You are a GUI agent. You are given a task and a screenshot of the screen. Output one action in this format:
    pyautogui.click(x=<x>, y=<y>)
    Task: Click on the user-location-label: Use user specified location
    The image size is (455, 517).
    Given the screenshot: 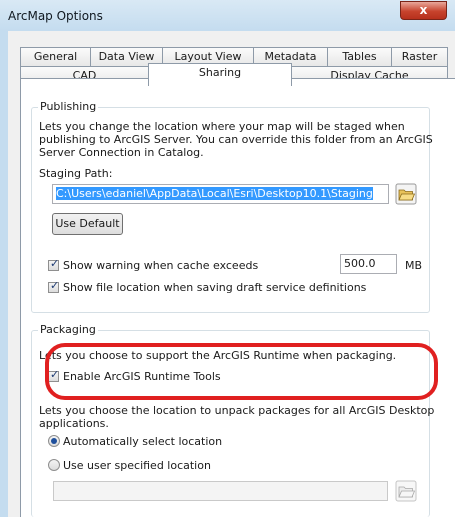 What is the action you would take?
    pyautogui.click(x=137, y=465)
    